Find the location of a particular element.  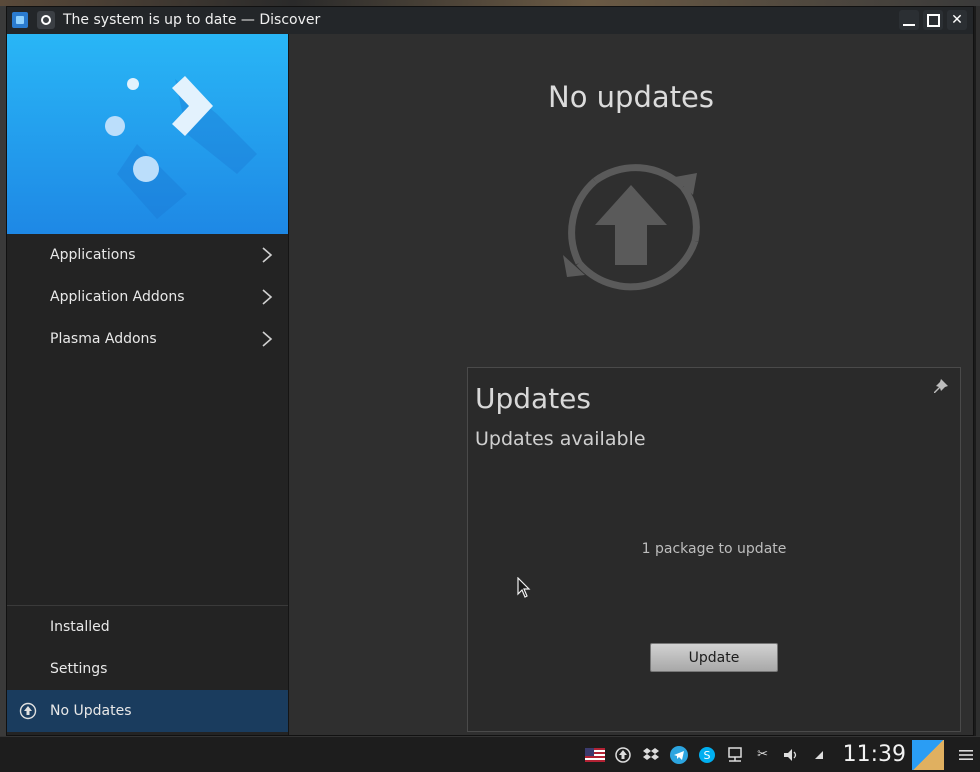

update-arrow-icon is located at coordinates (631, 227).